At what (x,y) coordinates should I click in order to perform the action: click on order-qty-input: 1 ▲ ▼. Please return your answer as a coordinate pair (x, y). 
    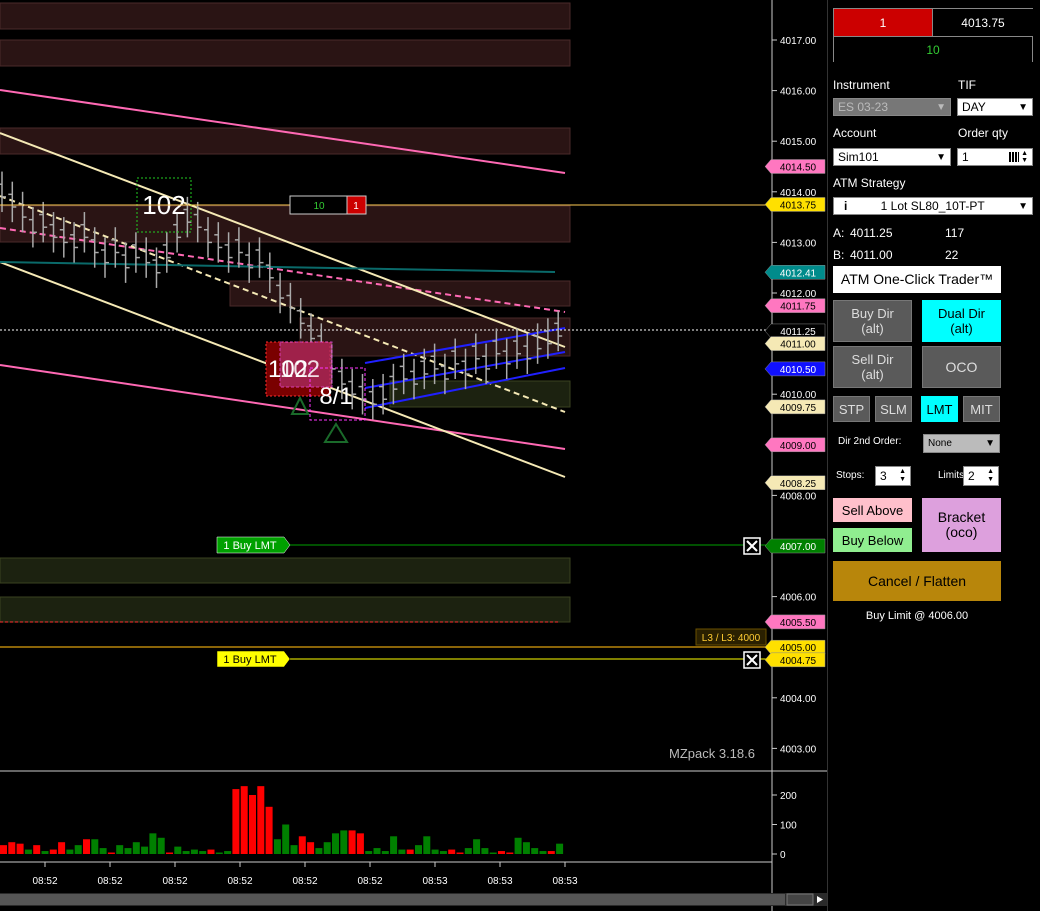
    Looking at the image, I should click on (995, 157).